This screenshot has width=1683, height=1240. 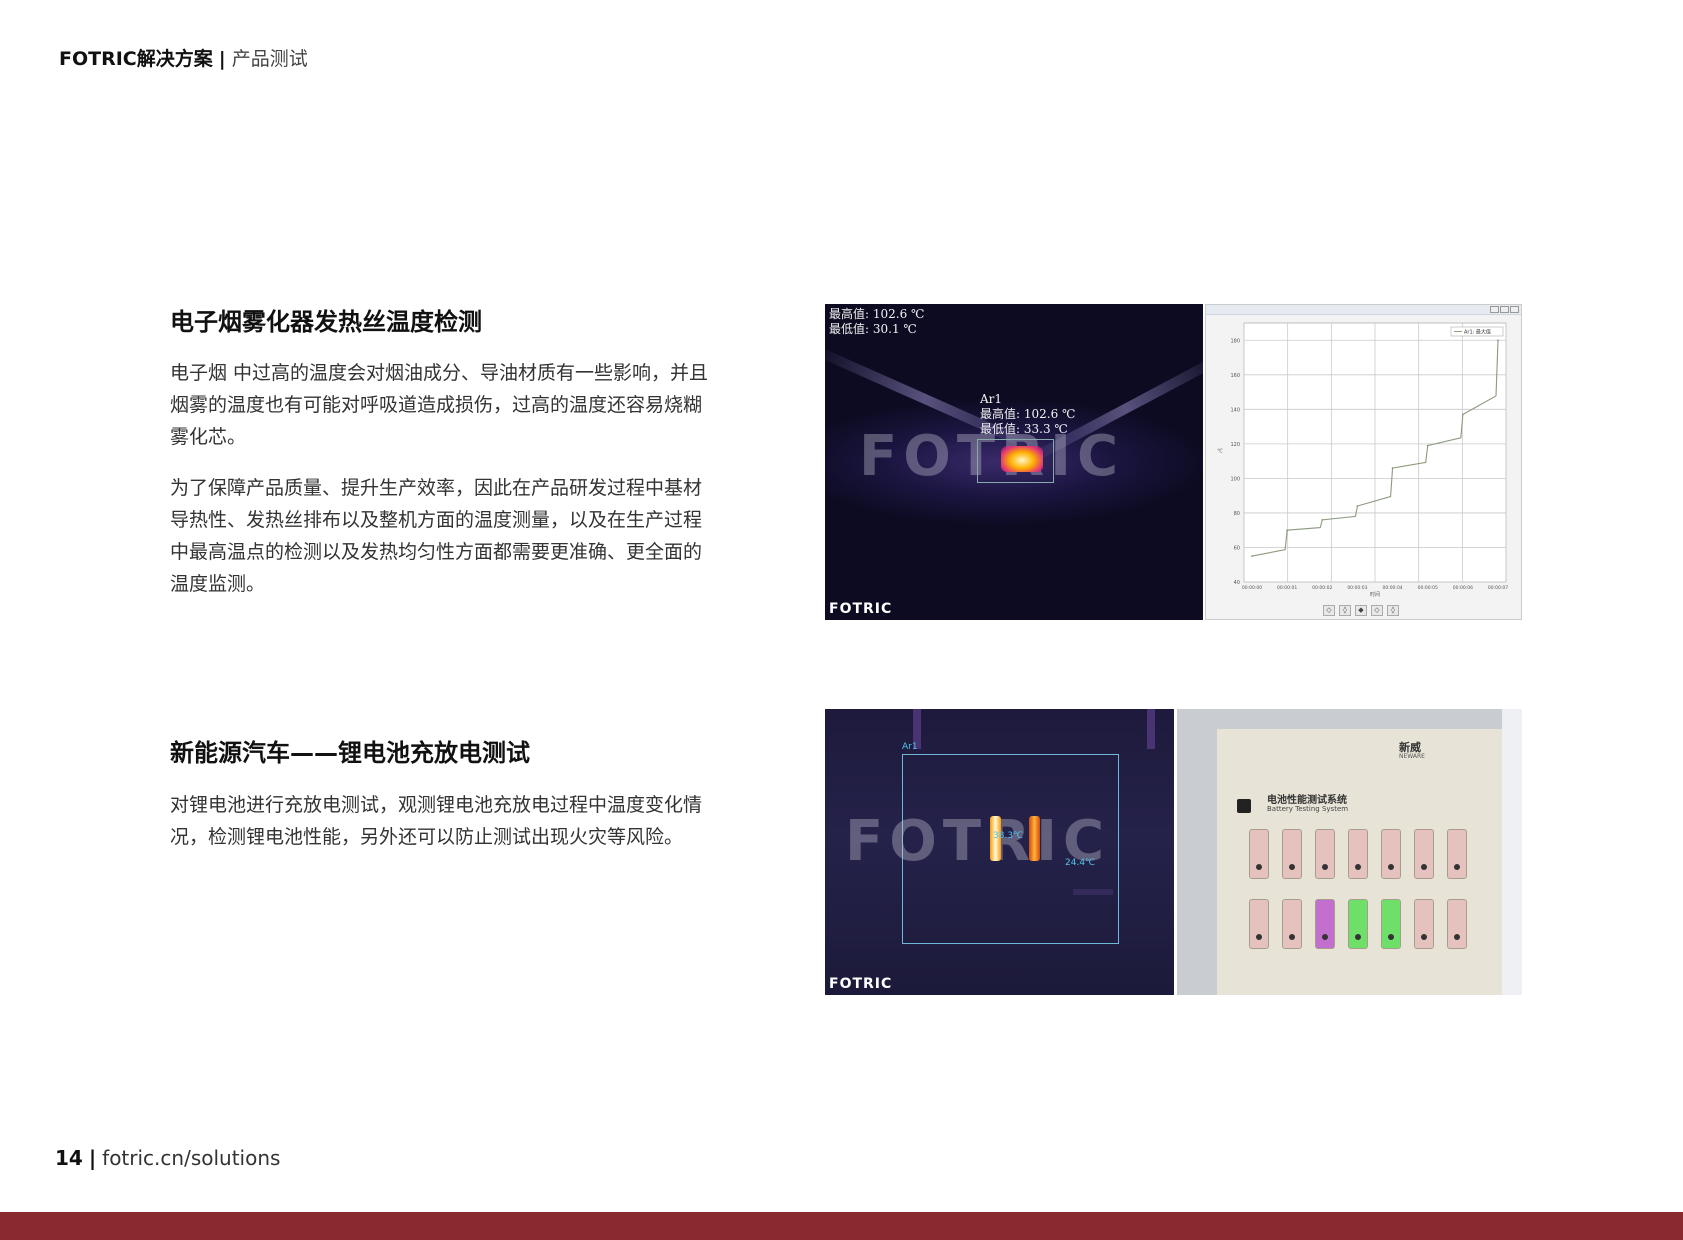 I want to click on chart-export-button: ◊, so click(x=1393, y=610).